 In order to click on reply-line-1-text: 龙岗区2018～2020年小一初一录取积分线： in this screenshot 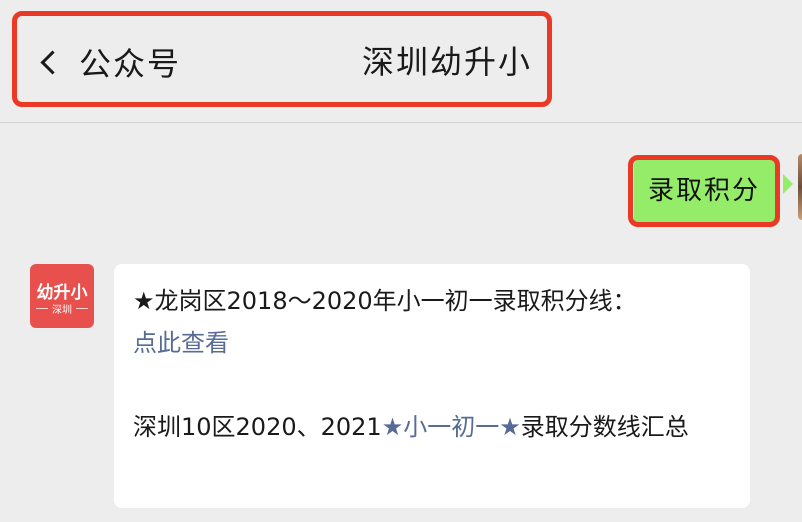, I will do `click(395, 301)`.